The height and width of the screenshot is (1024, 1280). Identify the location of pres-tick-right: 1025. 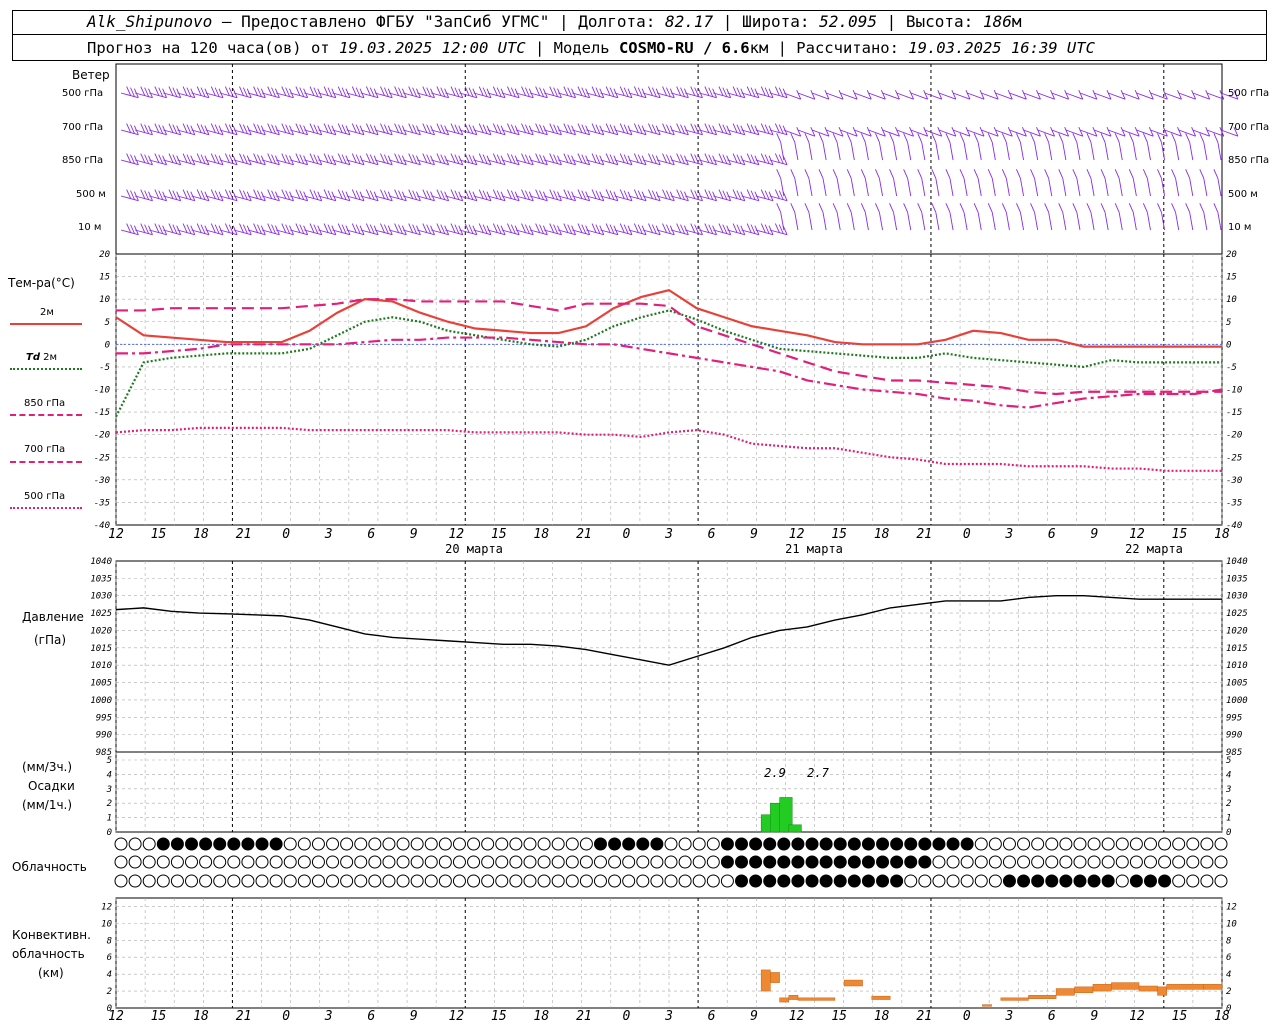
(1237, 614).